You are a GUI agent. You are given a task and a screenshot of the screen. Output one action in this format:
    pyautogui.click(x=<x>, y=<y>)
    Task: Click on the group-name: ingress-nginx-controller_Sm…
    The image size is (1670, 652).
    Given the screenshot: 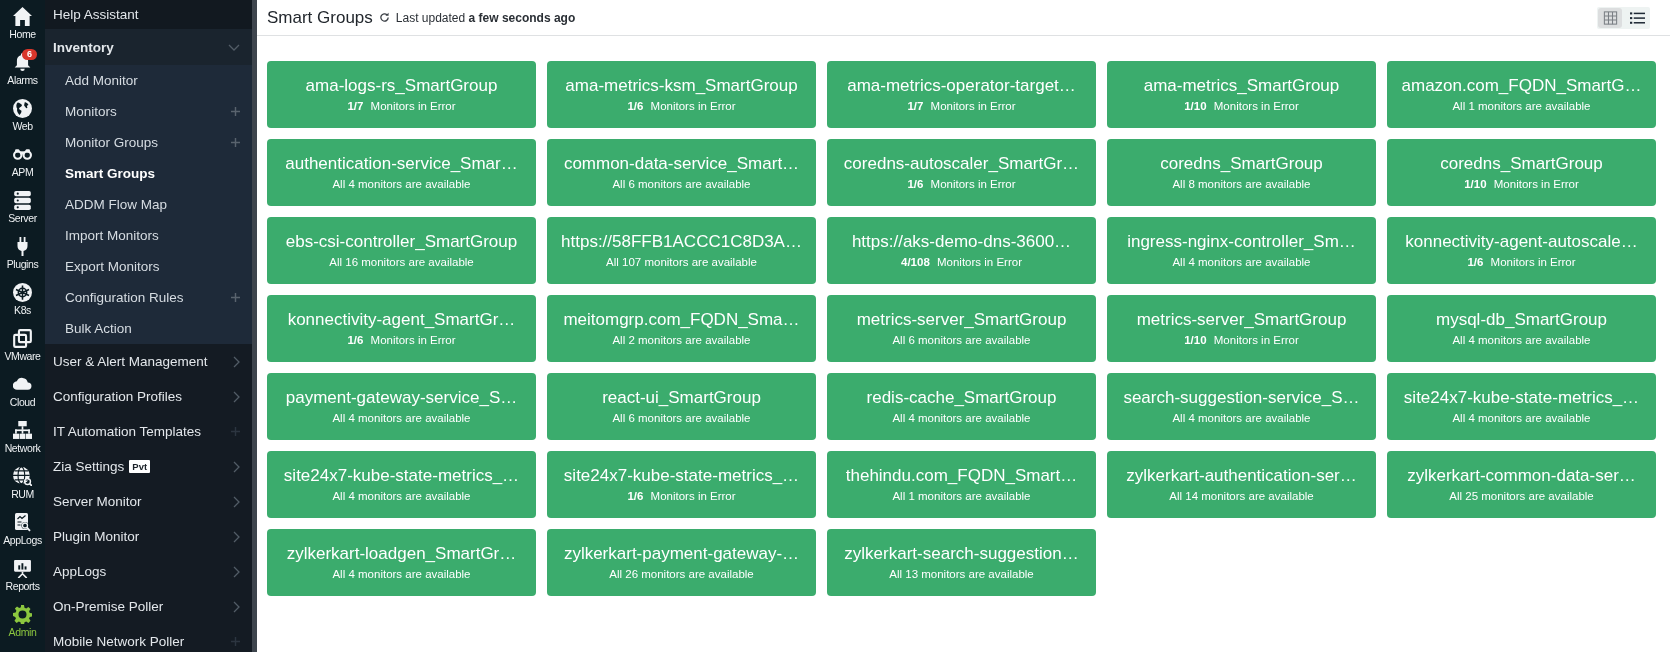 What is the action you would take?
    pyautogui.click(x=1241, y=242)
    